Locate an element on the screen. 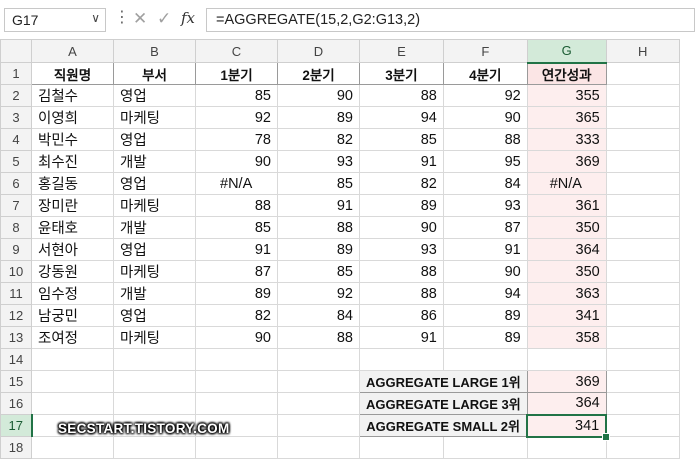 This screenshot has width=695, height=460. cell-a5: 최수진 is located at coordinates (72, 161).